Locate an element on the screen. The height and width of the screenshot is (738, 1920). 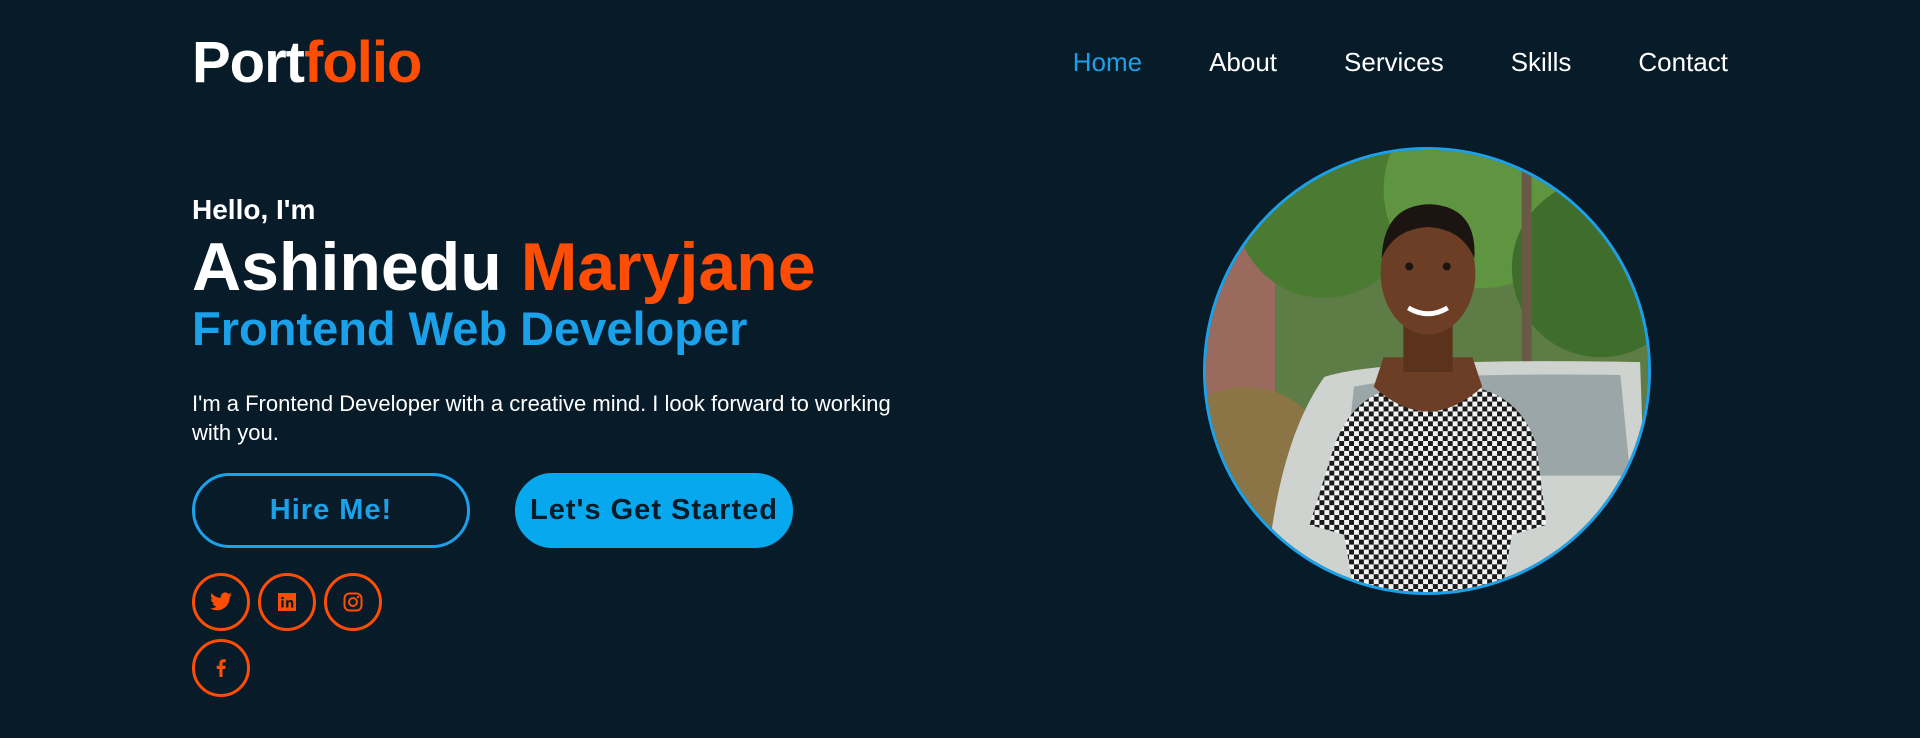
instagram-link is located at coordinates (353, 602).